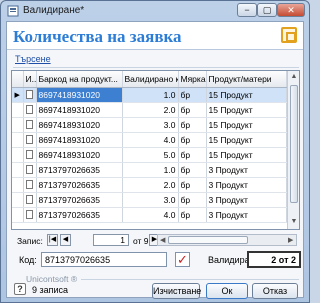 The width and height of the screenshot is (320, 303). What do you see at coordinates (18, 79) in the screenshot?
I see `row-selector-header` at bounding box center [18, 79].